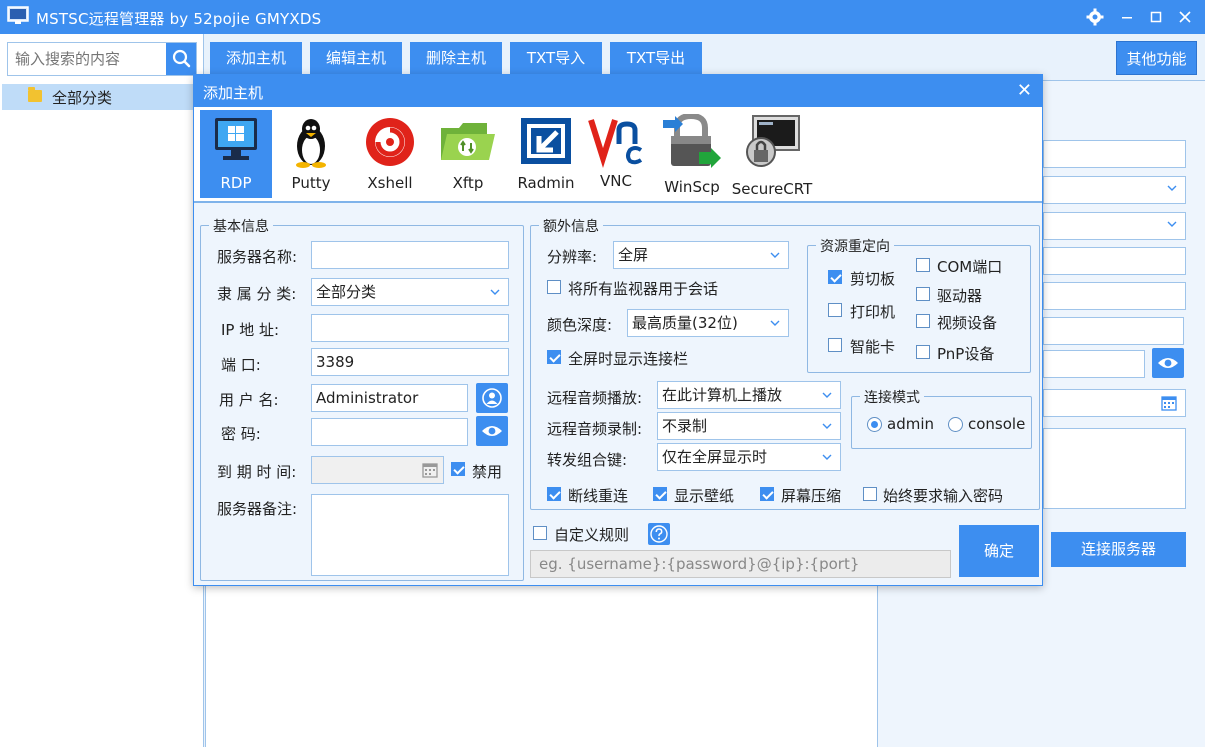 The width and height of the screenshot is (1205, 747). Describe the element at coordinates (955, 424) in the screenshot. I see `console-radio` at that location.